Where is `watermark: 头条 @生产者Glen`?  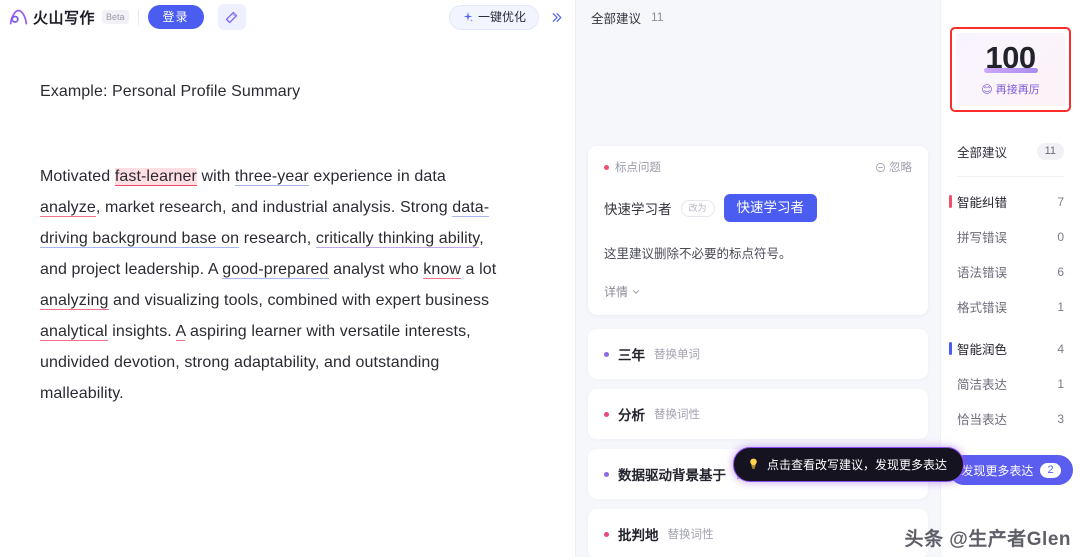 watermark: 头条 @生产者Glen is located at coordinates (987, 539).